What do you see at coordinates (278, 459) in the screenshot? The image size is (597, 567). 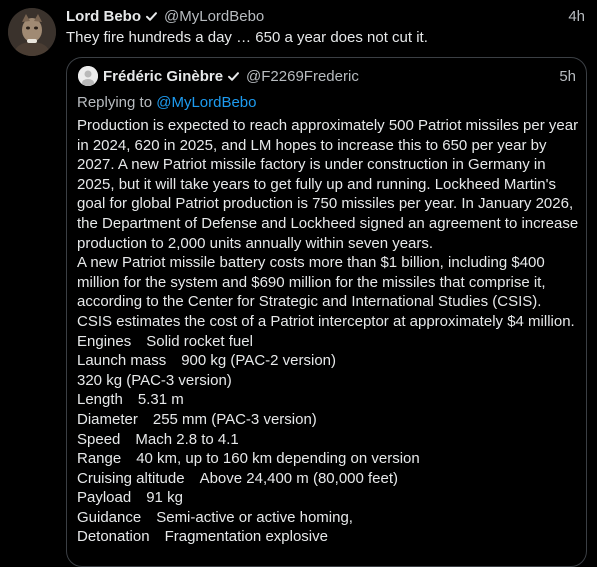 I see `spec-value: 40 km, up to 160 km depending on version` at bounding box center [278, 459].